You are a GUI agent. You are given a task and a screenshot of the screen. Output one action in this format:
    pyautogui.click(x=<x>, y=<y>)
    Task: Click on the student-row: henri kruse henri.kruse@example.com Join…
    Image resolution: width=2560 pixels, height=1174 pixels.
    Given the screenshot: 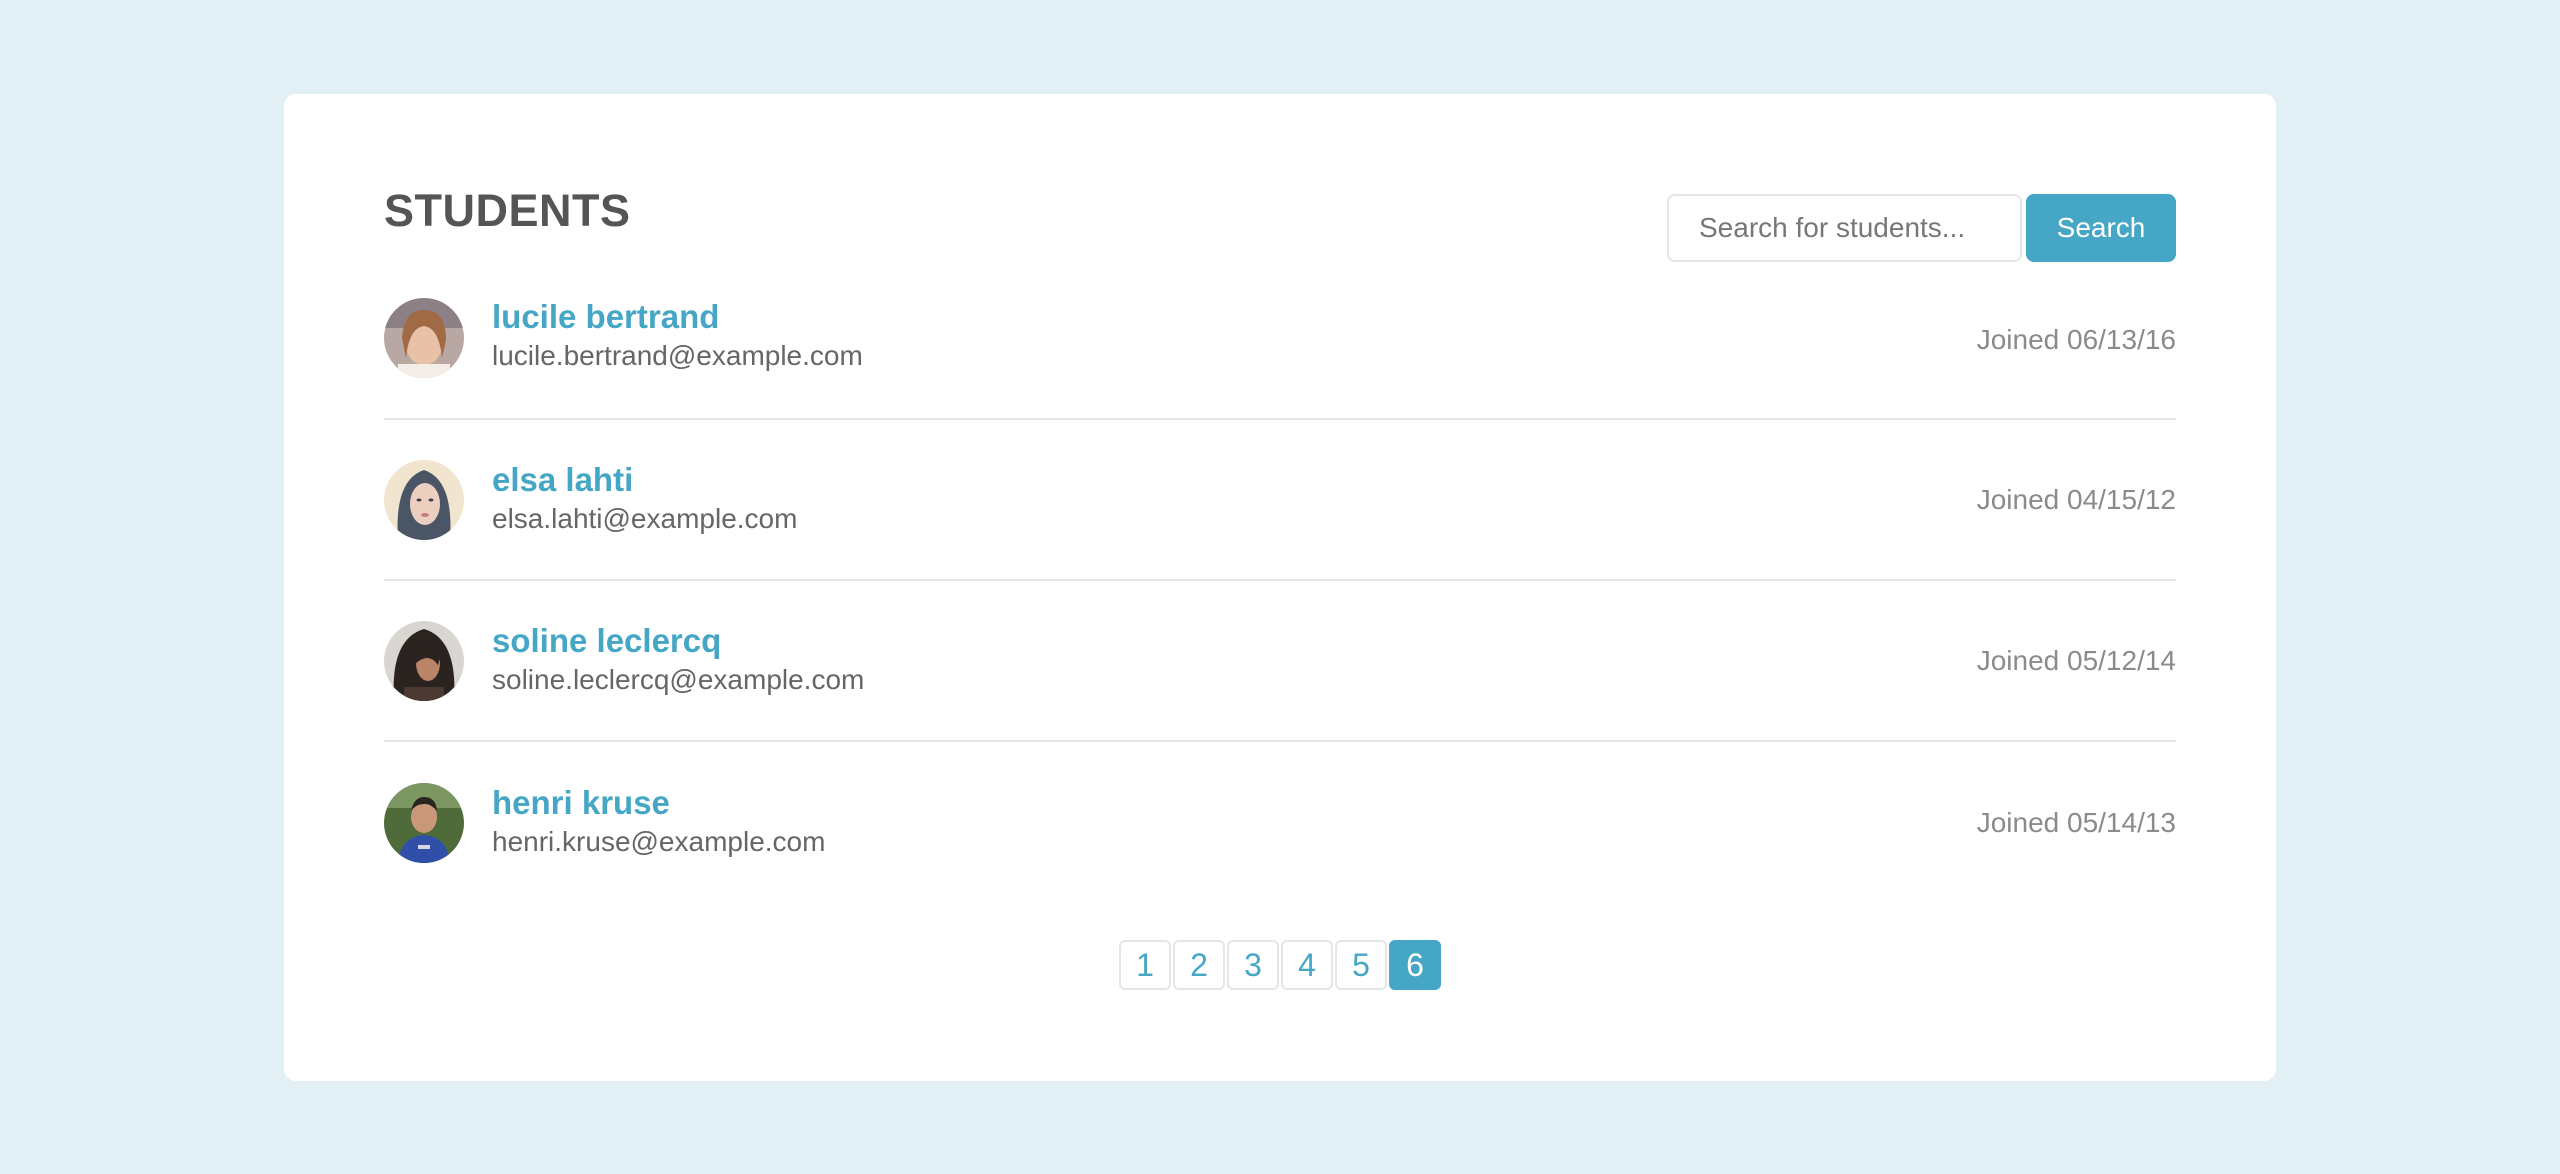 What is the action you would take?
    pyautogui.click(x=1280, y=822)
    